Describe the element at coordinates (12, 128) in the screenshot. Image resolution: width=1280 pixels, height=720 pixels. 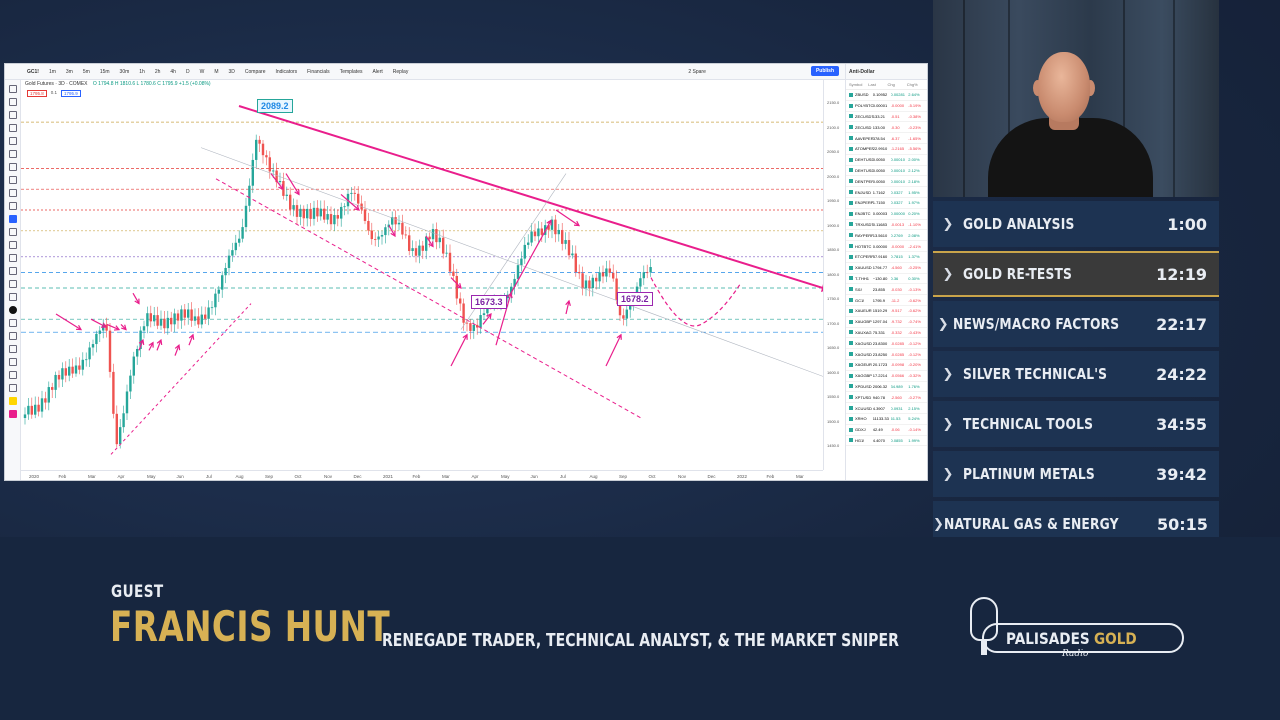
I see `brush-icon` at that location.